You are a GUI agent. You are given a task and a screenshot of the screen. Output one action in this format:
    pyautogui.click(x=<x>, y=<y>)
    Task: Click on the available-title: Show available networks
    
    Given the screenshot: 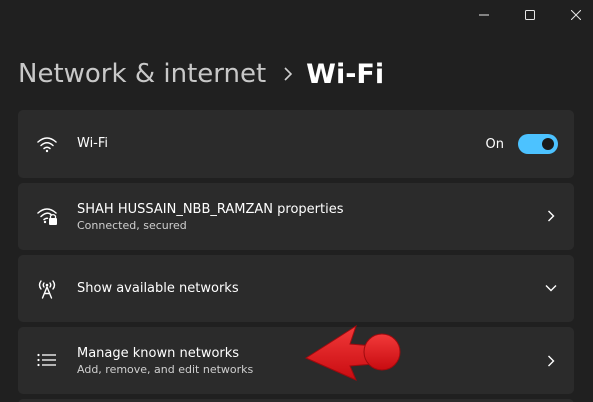 What is the action you would take?
    pyautogui.click(x=158, y=288)
    